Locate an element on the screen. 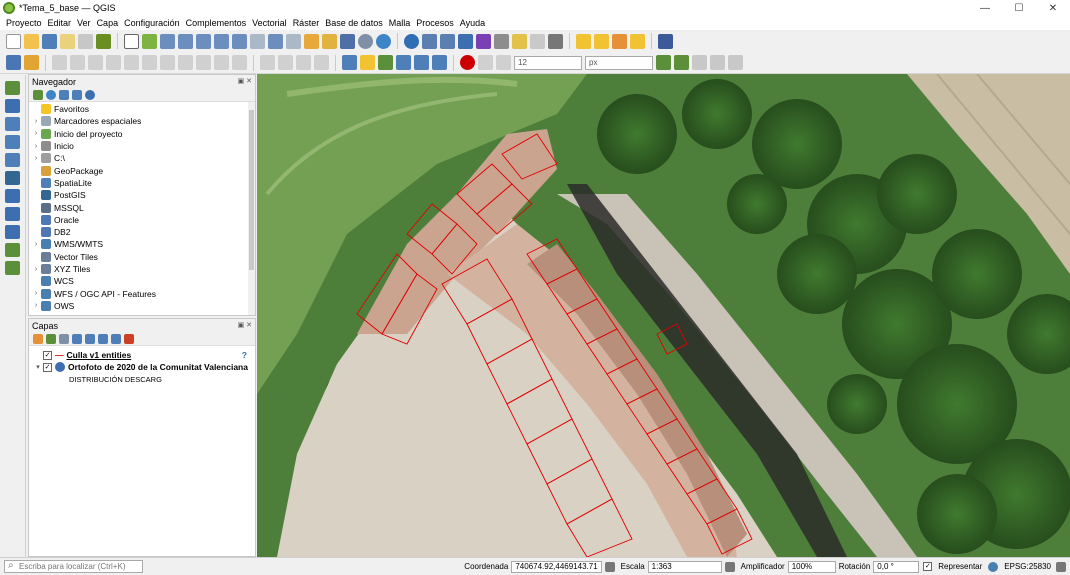  deselect-icon is located at coordinates (619, 41).